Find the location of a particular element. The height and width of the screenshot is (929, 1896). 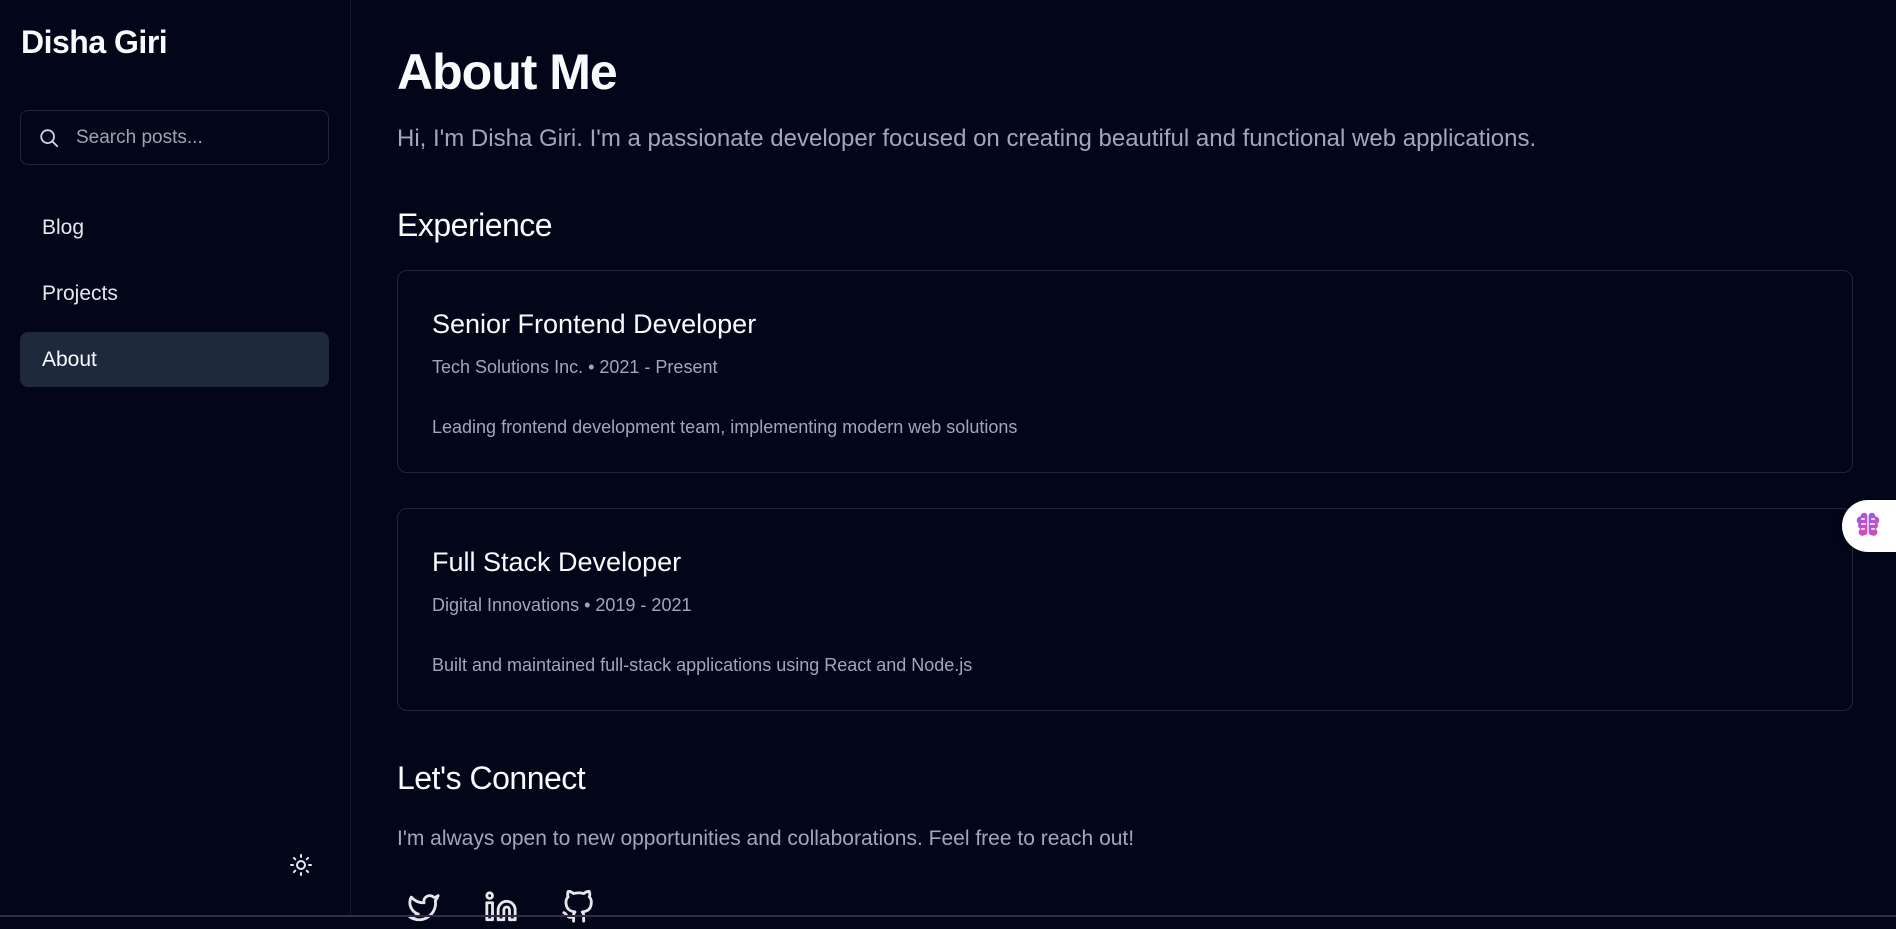

theme-toggle-button is located at coordinates (301, 865).